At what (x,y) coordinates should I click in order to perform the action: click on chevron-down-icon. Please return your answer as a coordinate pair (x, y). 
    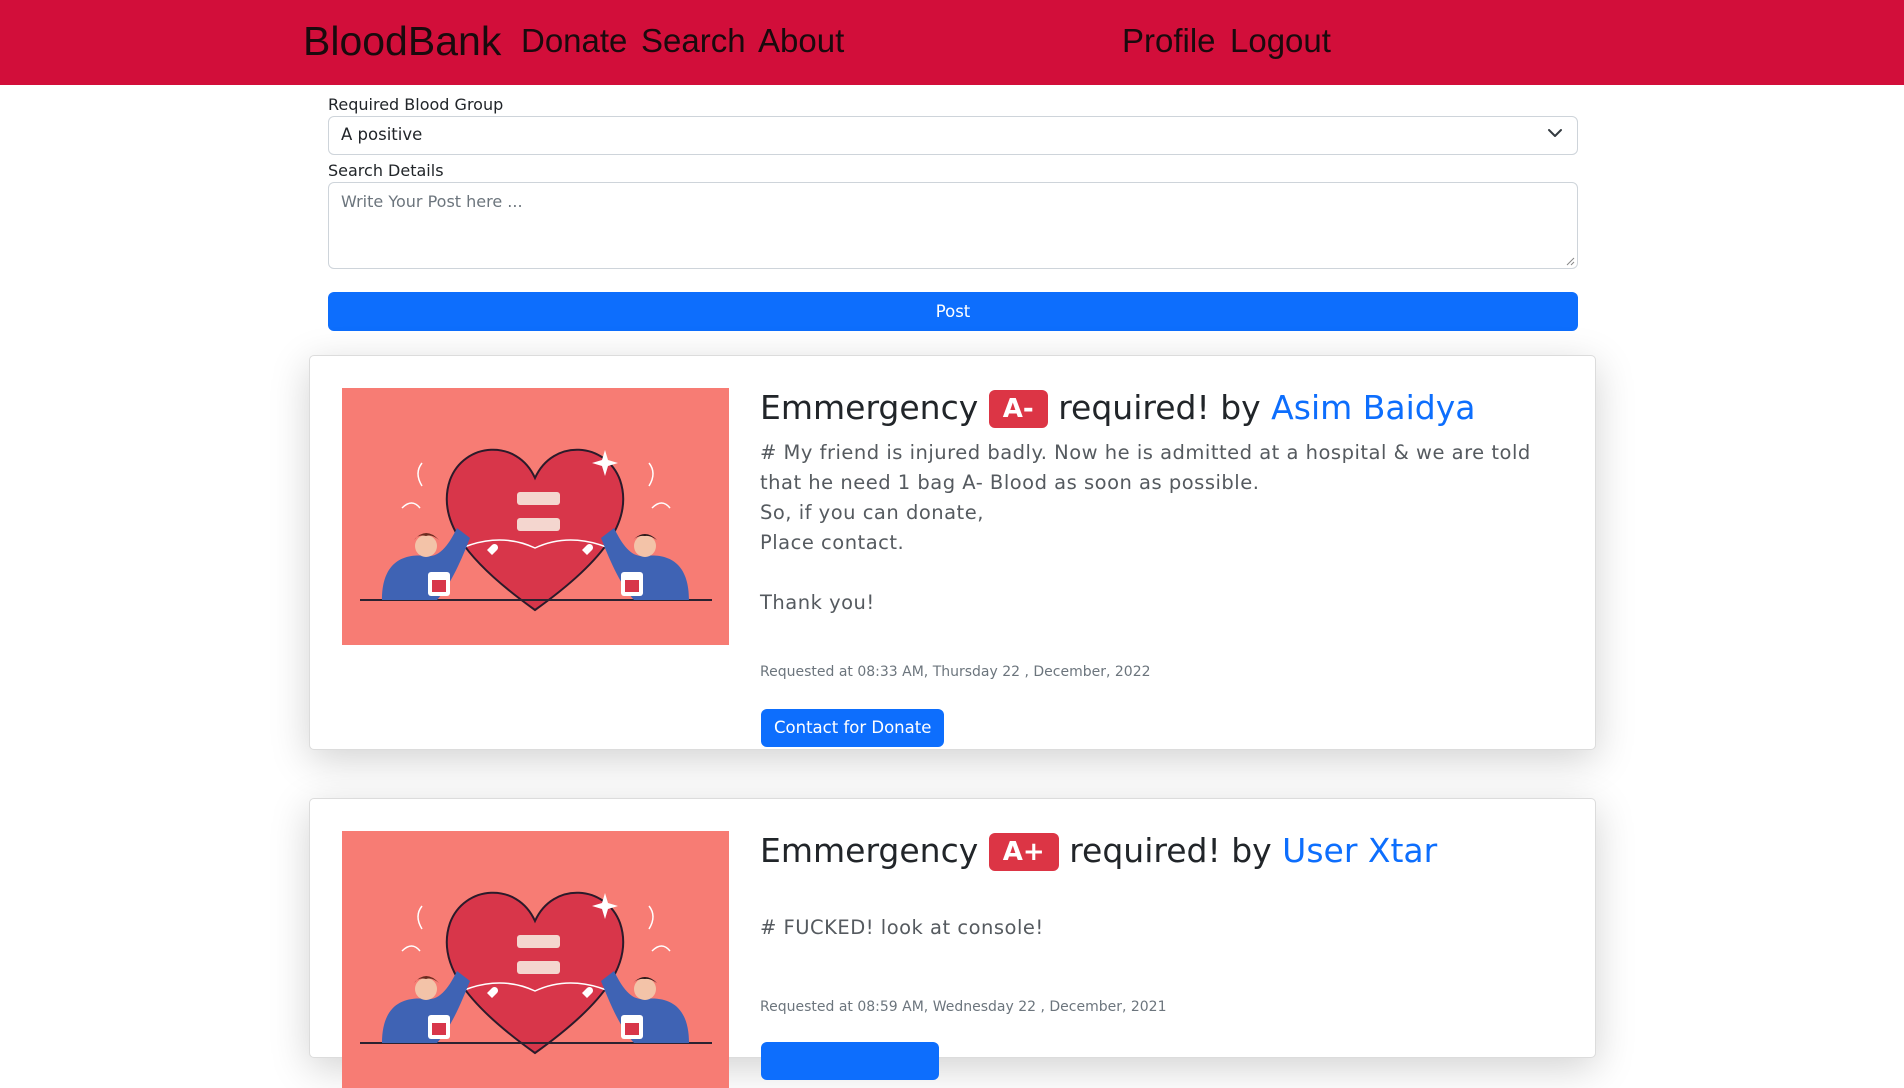
    Looking at the image, I should click on (1555, 133).